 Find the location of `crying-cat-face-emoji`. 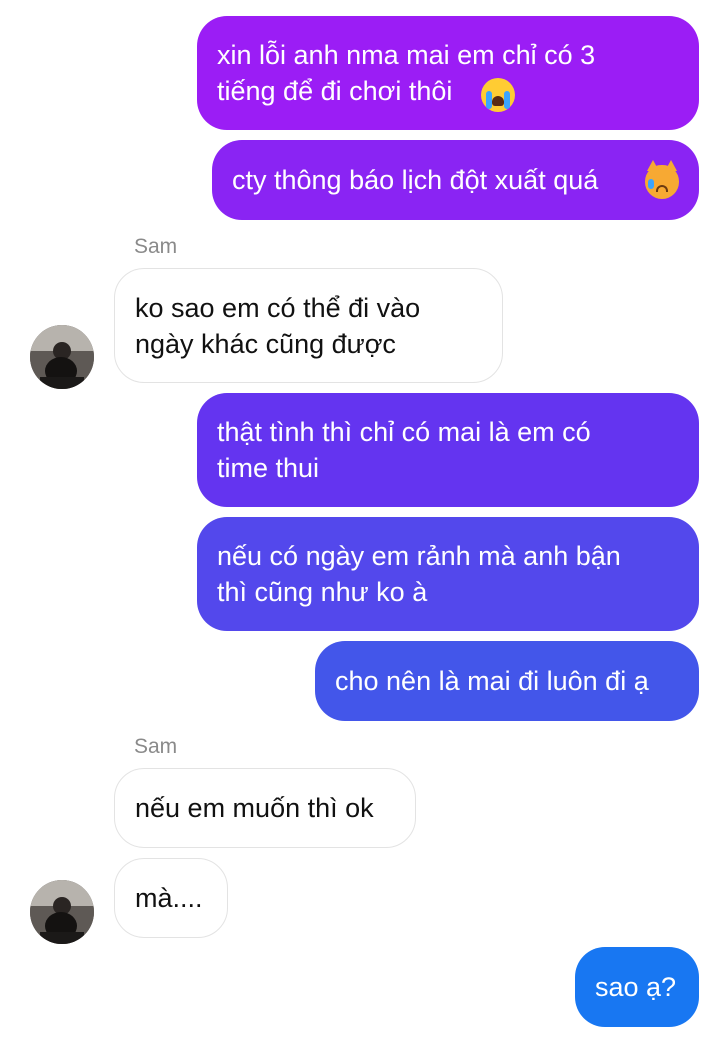

crying-cat-face-emoji is located at coordinates (662, 179).